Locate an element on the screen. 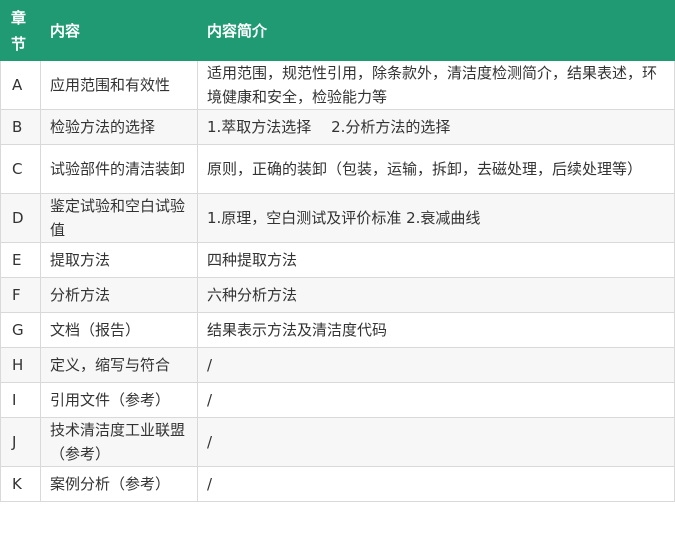  table-row: K 案例分析（参考） / is located at coordinates (337, 484).